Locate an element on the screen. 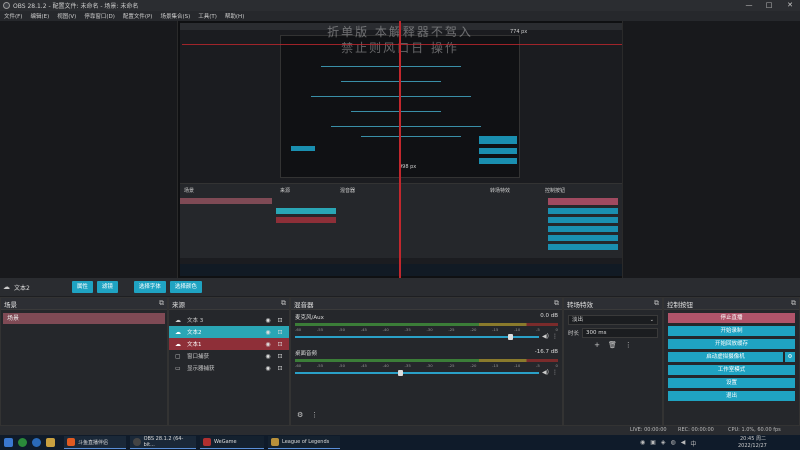 The image size is (800, 450). audio-meter is located at coordinates (426, 360).